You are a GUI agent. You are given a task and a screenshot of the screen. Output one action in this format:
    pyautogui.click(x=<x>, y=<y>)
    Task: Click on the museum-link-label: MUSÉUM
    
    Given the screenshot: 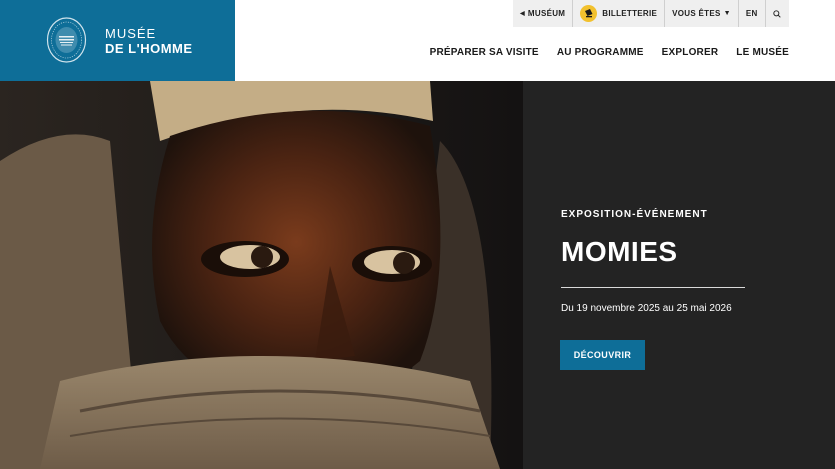 What is the action you would take?
    pyautogui.click(x=546, y=13)
    